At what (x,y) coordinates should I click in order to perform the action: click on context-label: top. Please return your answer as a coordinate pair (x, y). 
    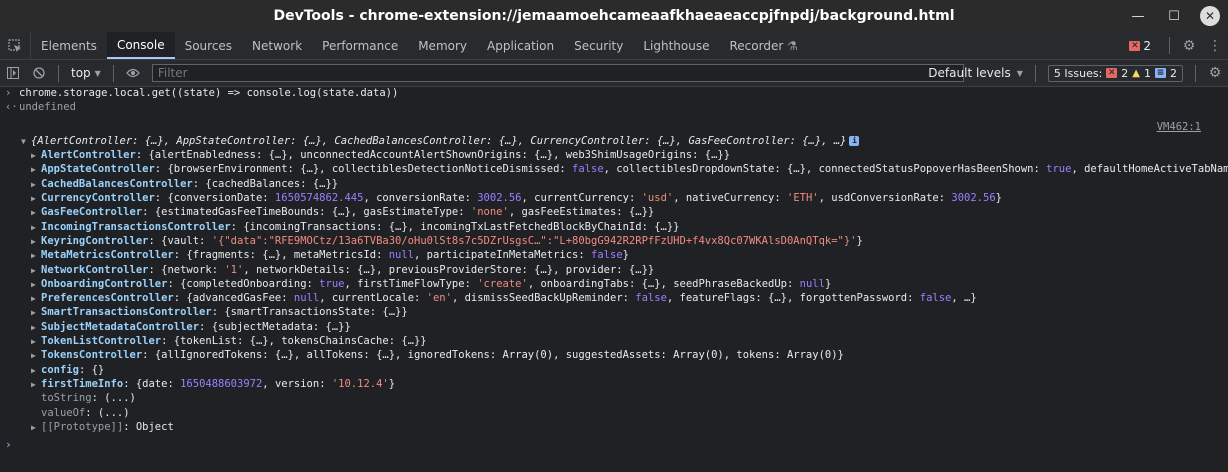
    Looking at the image, I should click on (81, 73).